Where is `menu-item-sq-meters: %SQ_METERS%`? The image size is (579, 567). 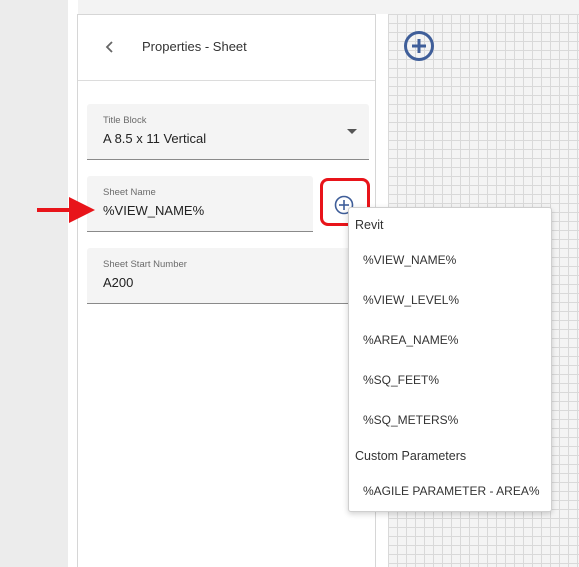
menu-item-sq-meters: %SQ_METERS% is located at coordinates (410, 420).